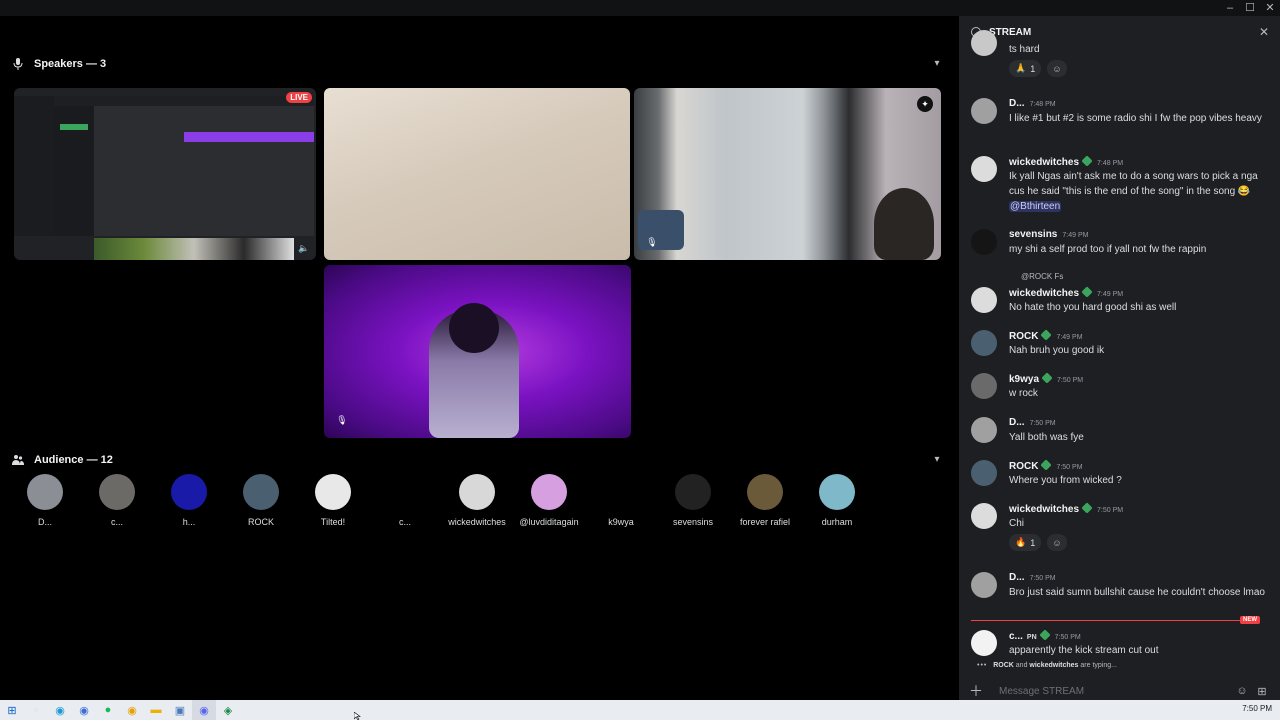 Image resolution: width=1280 pixels, height=720 pixels. Describe the element at coordinates (1230, 8) in the screenshot. I see `minimize-button: –` at that location.